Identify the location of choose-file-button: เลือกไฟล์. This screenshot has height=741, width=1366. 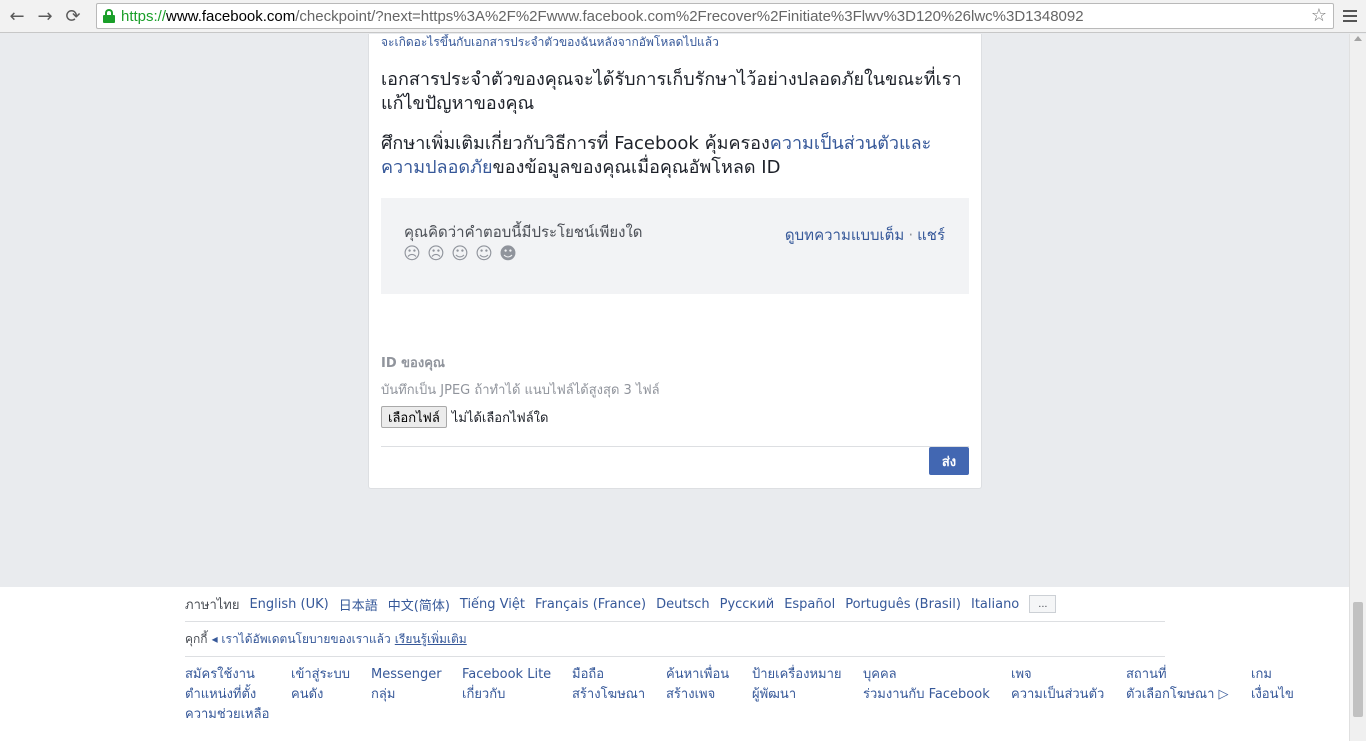
(414, 417).